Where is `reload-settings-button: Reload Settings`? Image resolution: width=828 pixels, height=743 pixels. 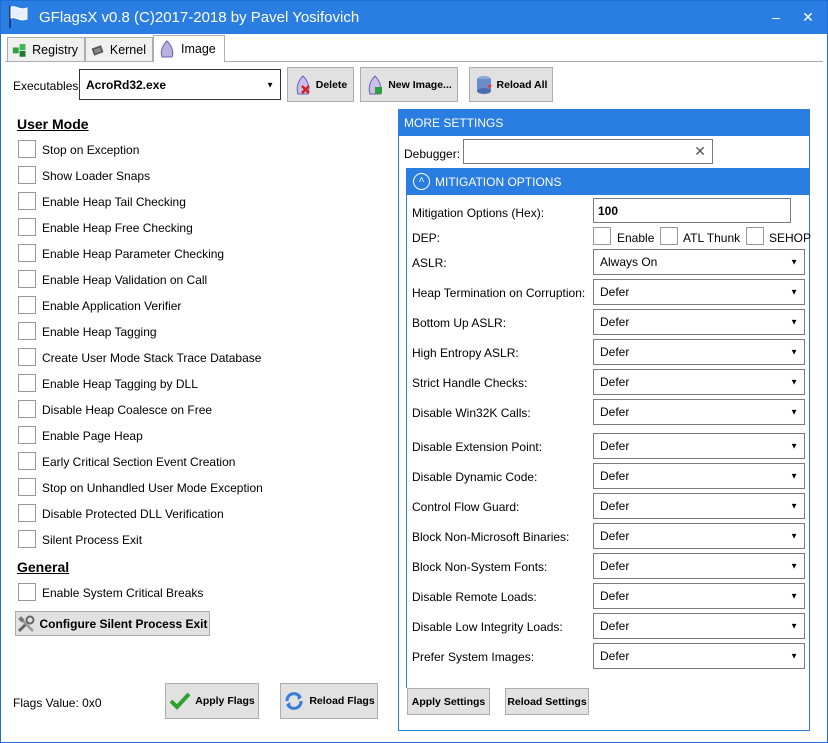
reload-settings-button: Reload Settings is located at coordinates (547, 701).